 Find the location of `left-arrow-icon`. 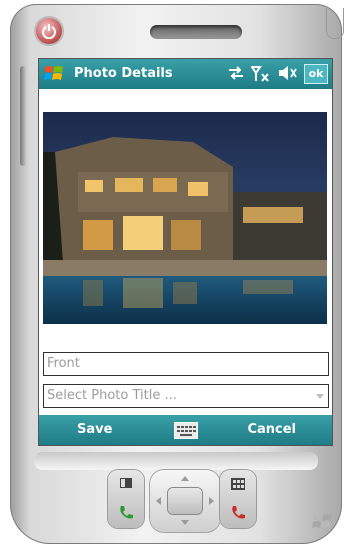

left-arrow-icon is located at coordinates (158, 501).